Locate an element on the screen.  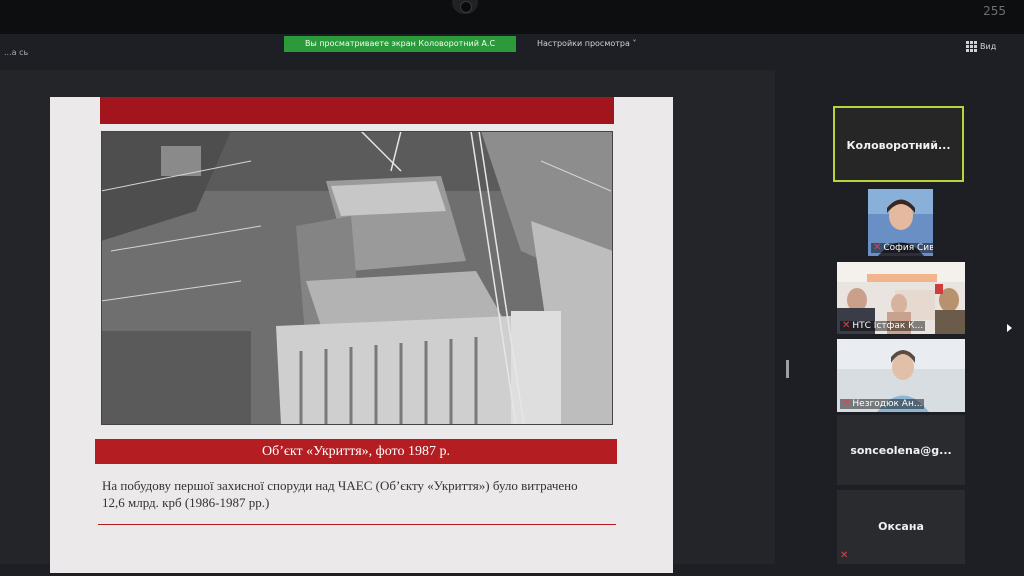
webcam is located at coordinates (465, 7).